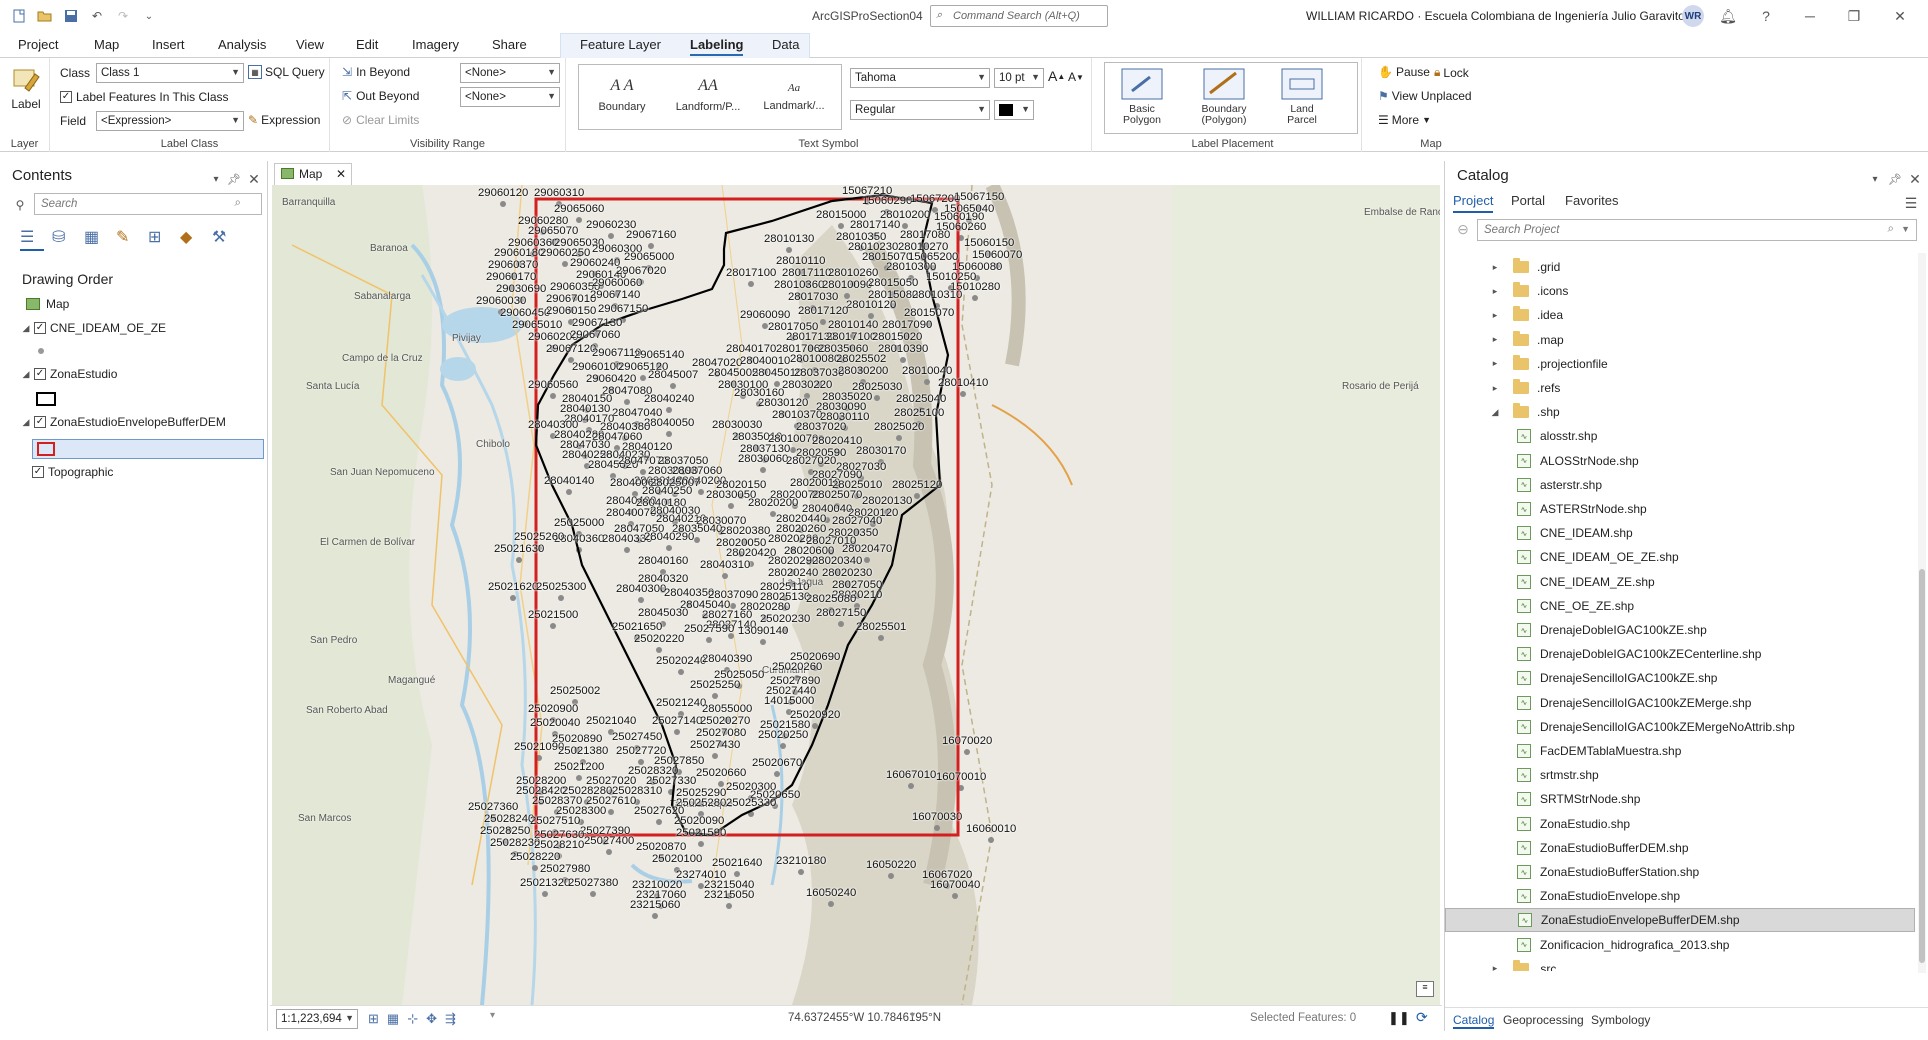  I want to click on tab-imagery: Imagery, so click(435, 44).